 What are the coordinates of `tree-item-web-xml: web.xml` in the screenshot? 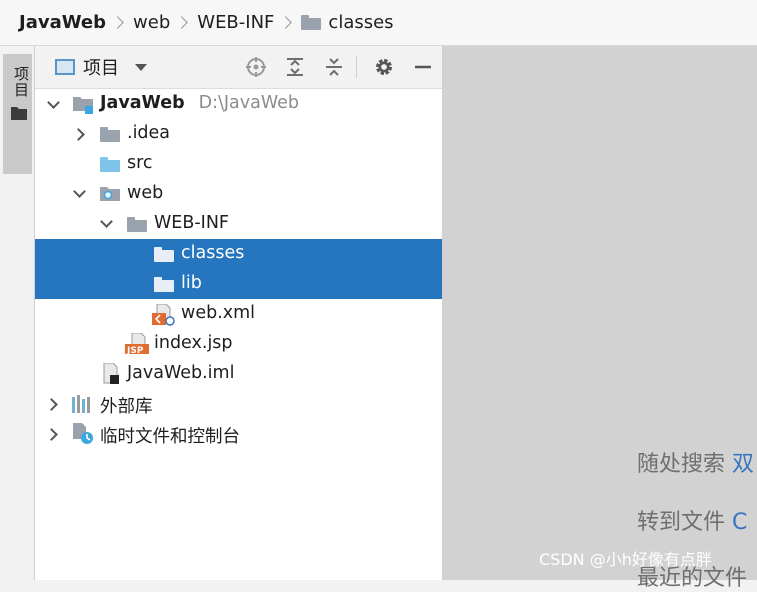 It's located at (238, 314).